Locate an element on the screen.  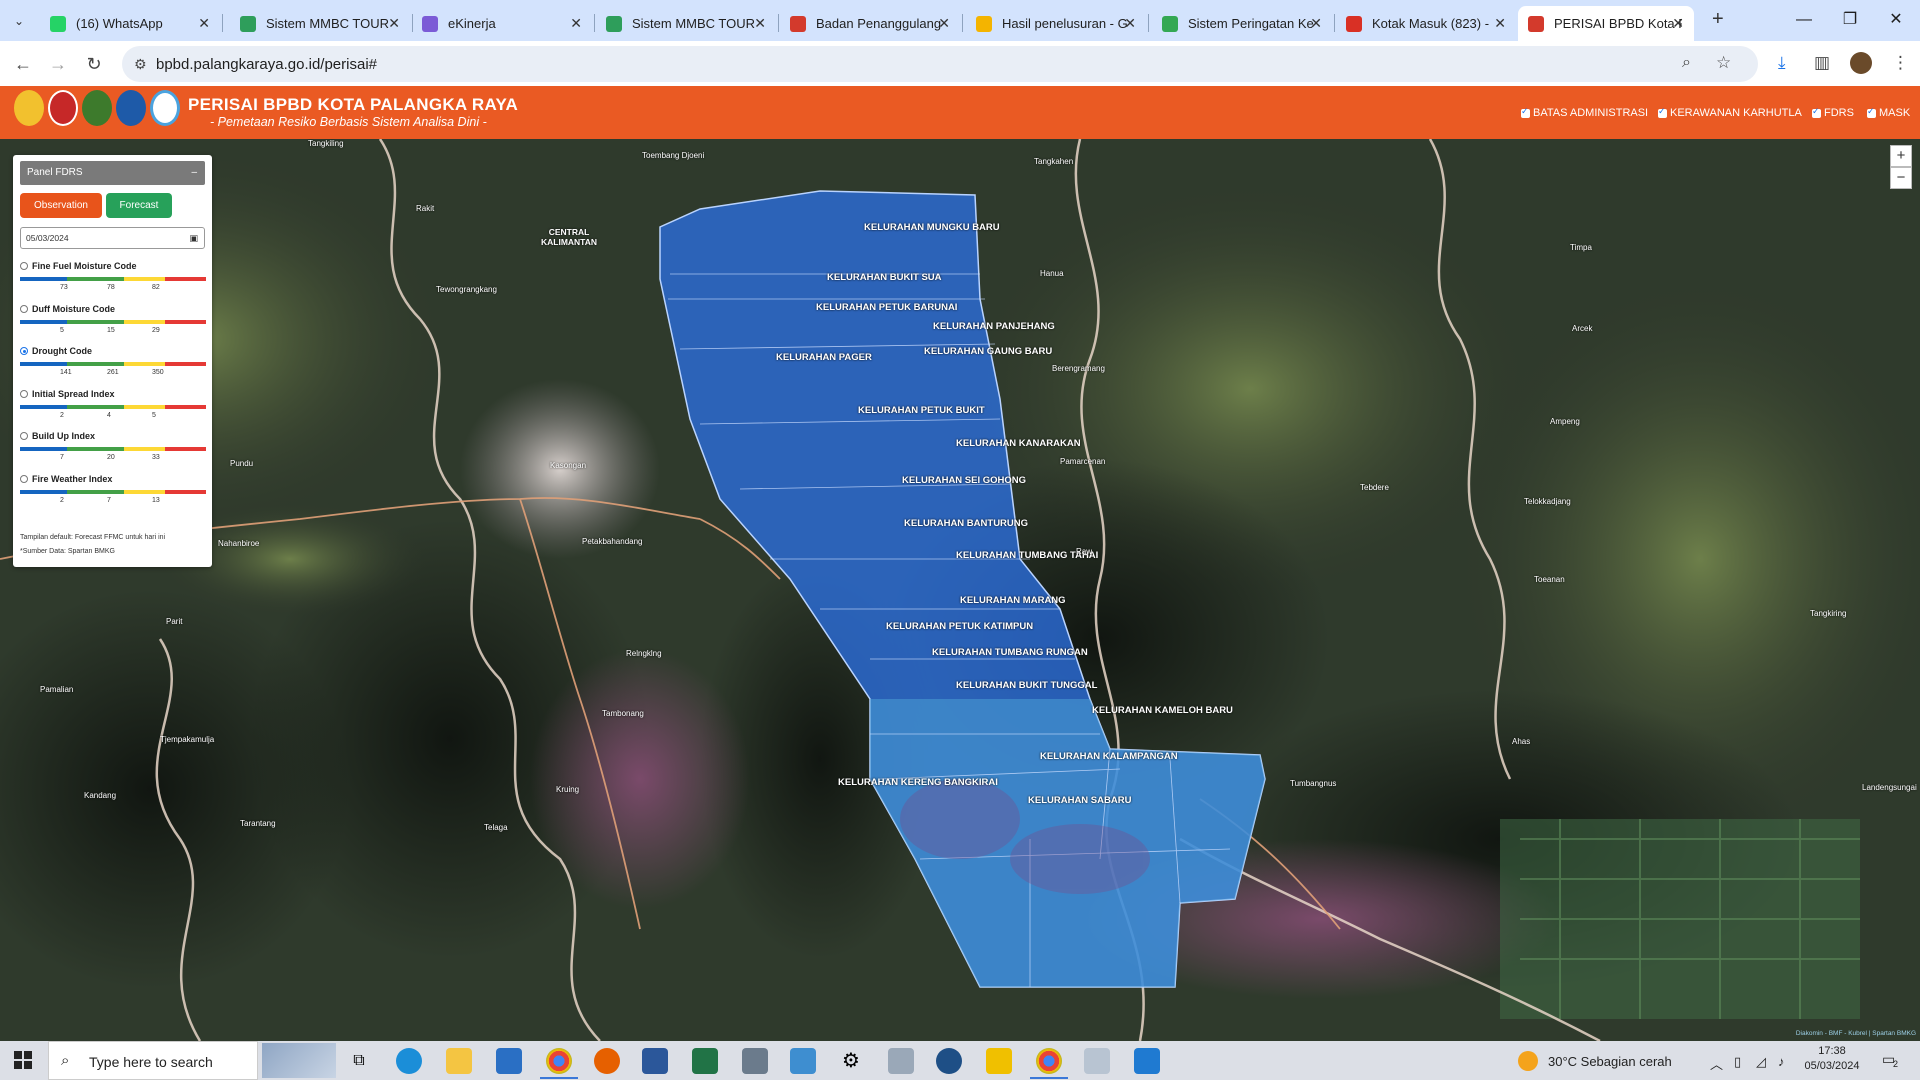
restore-window-button: ❐ is located at coordinates (1850, 20).